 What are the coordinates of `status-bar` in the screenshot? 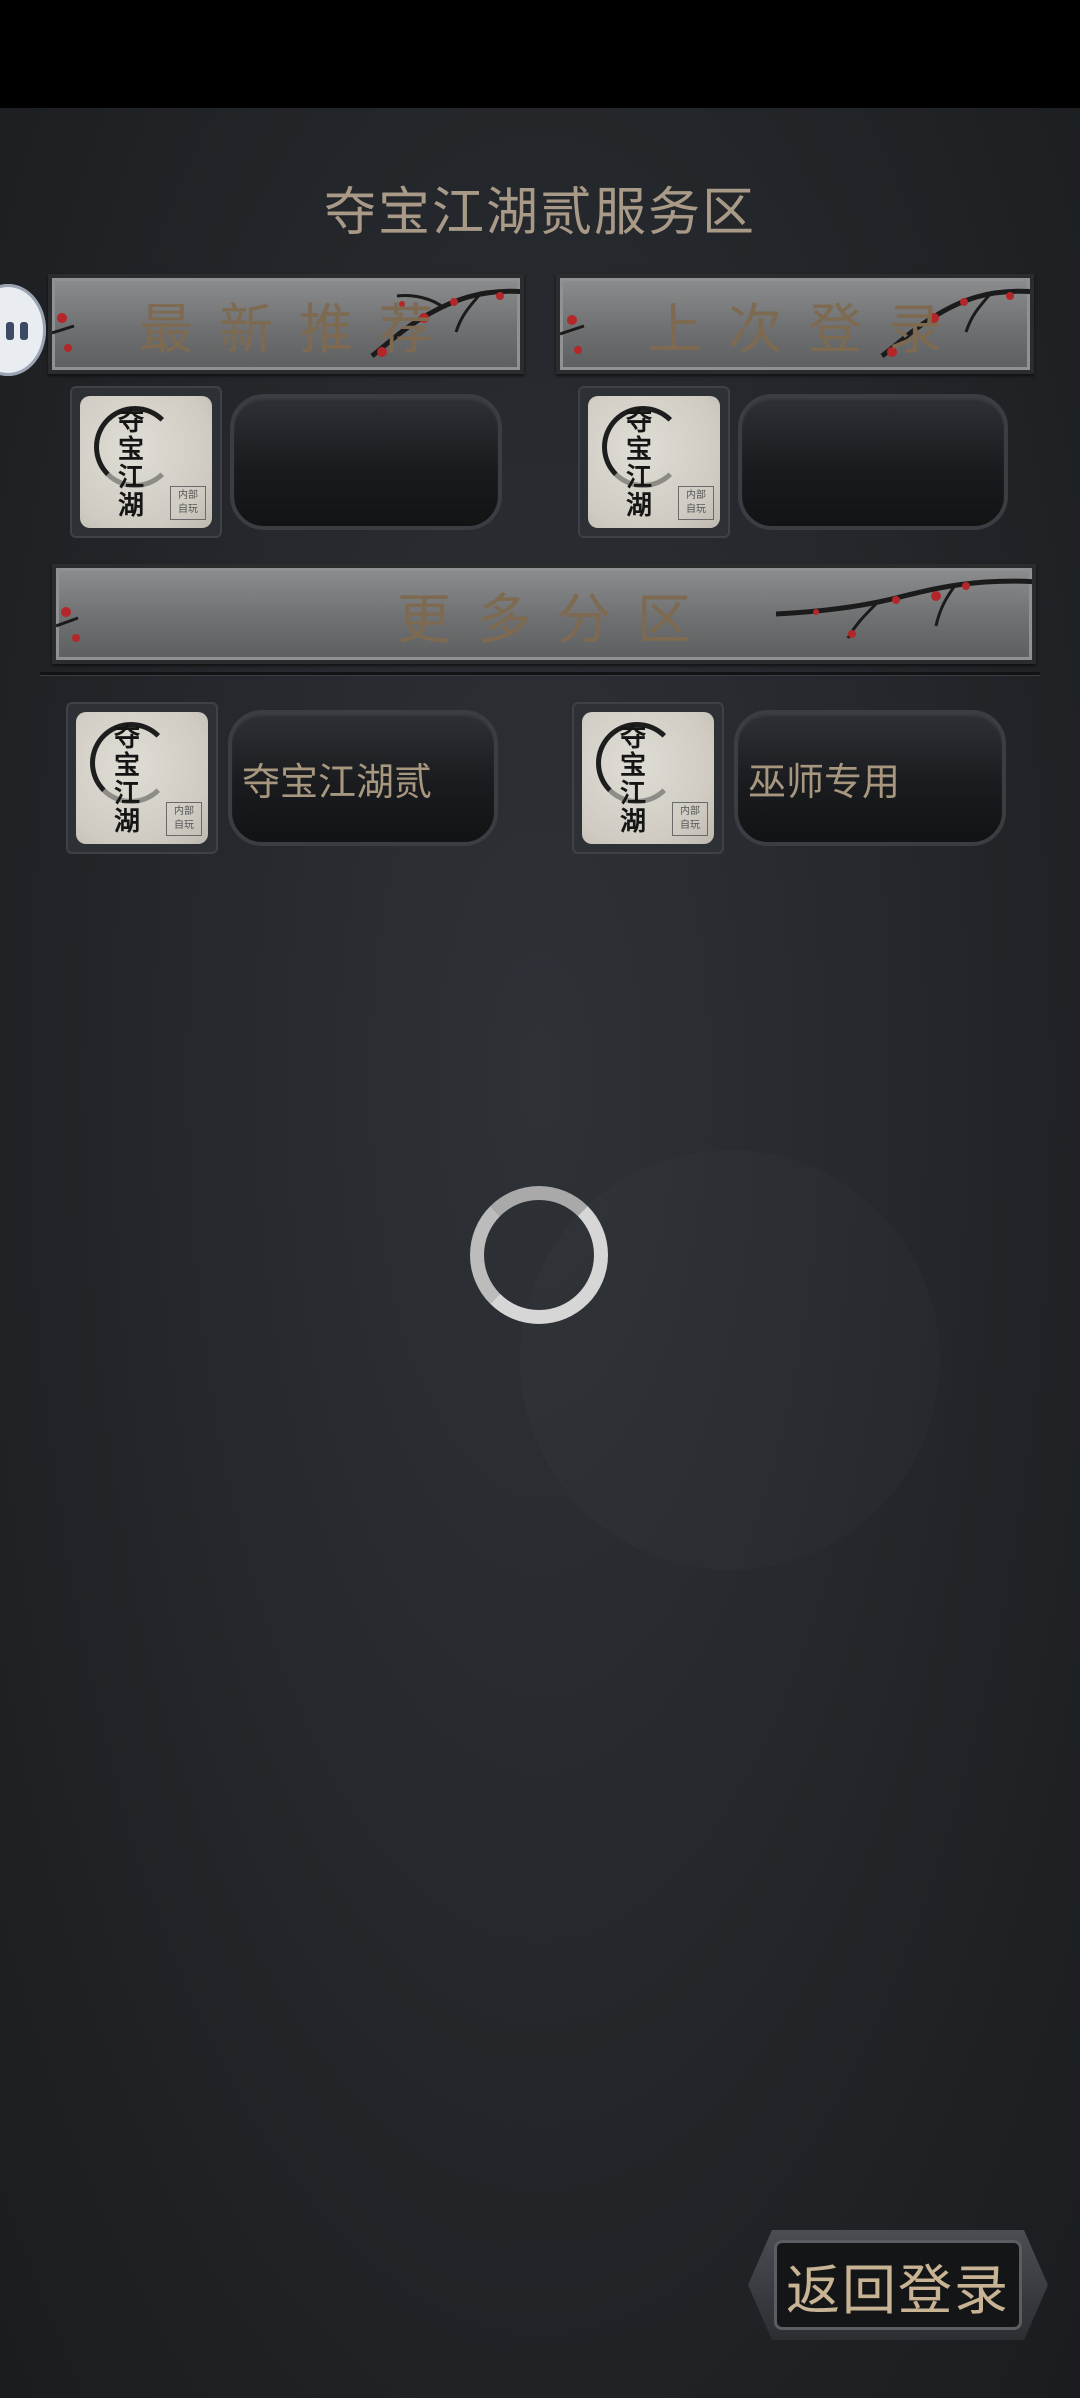 It's located at (540, 54).